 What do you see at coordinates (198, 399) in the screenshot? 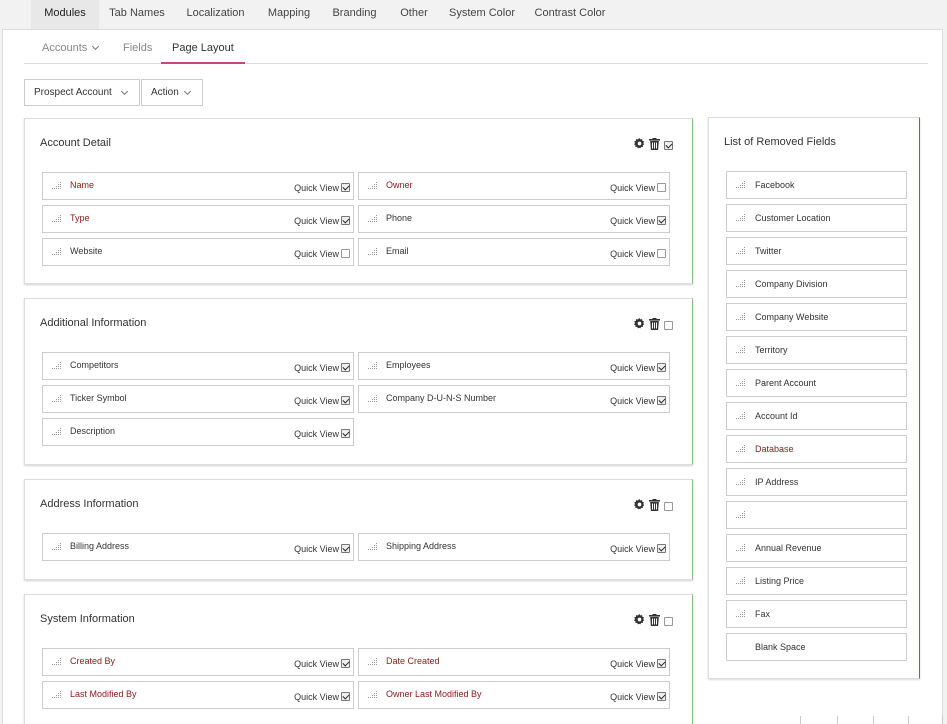
I see `layout-field: Ticker Symbol Quick View` at bounding box center [198, 399].